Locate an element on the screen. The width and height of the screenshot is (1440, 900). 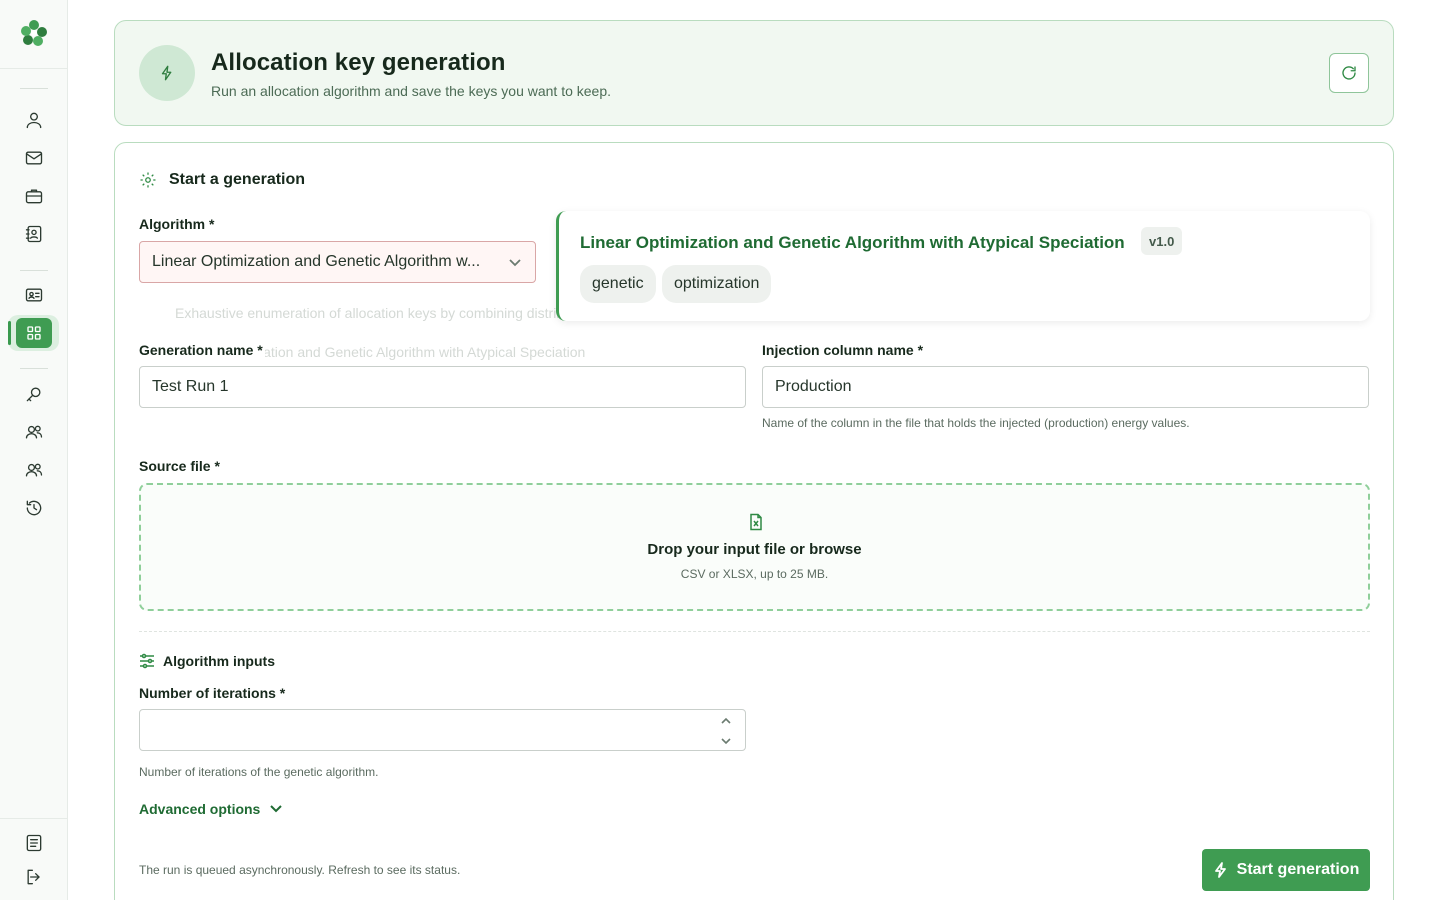
injection-column-label: Injection column name * is located at coordinates (843, 350).